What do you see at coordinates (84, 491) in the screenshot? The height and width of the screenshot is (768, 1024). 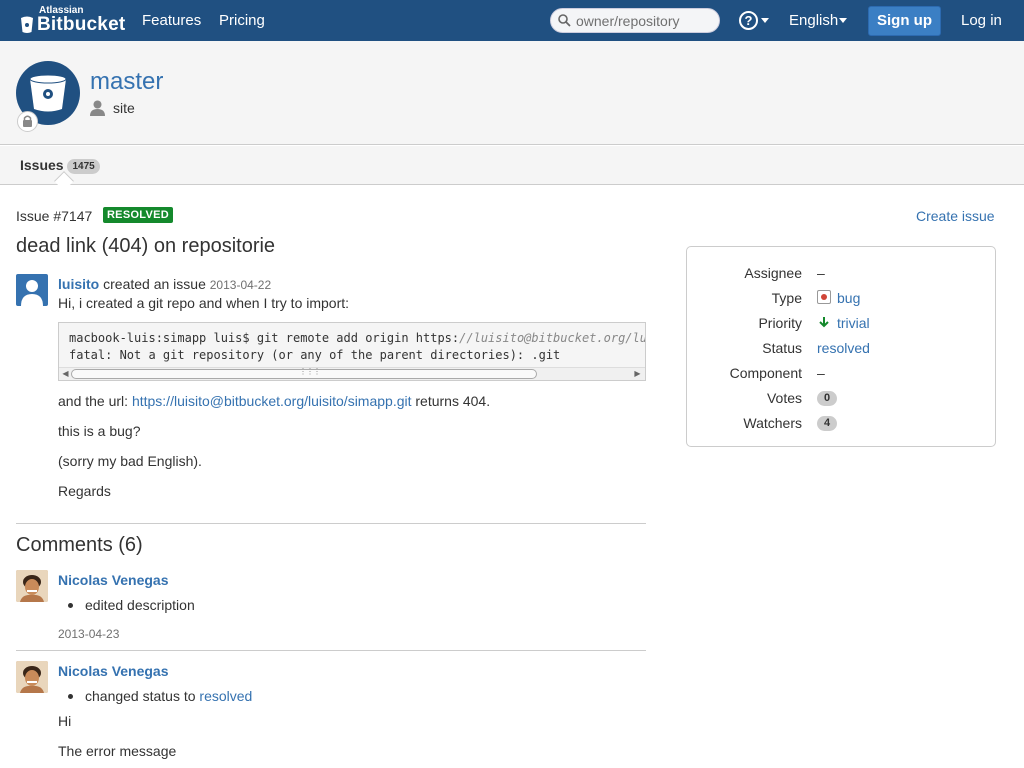 I see `issue-text-line: Regards` at bounding box center [84, 491].